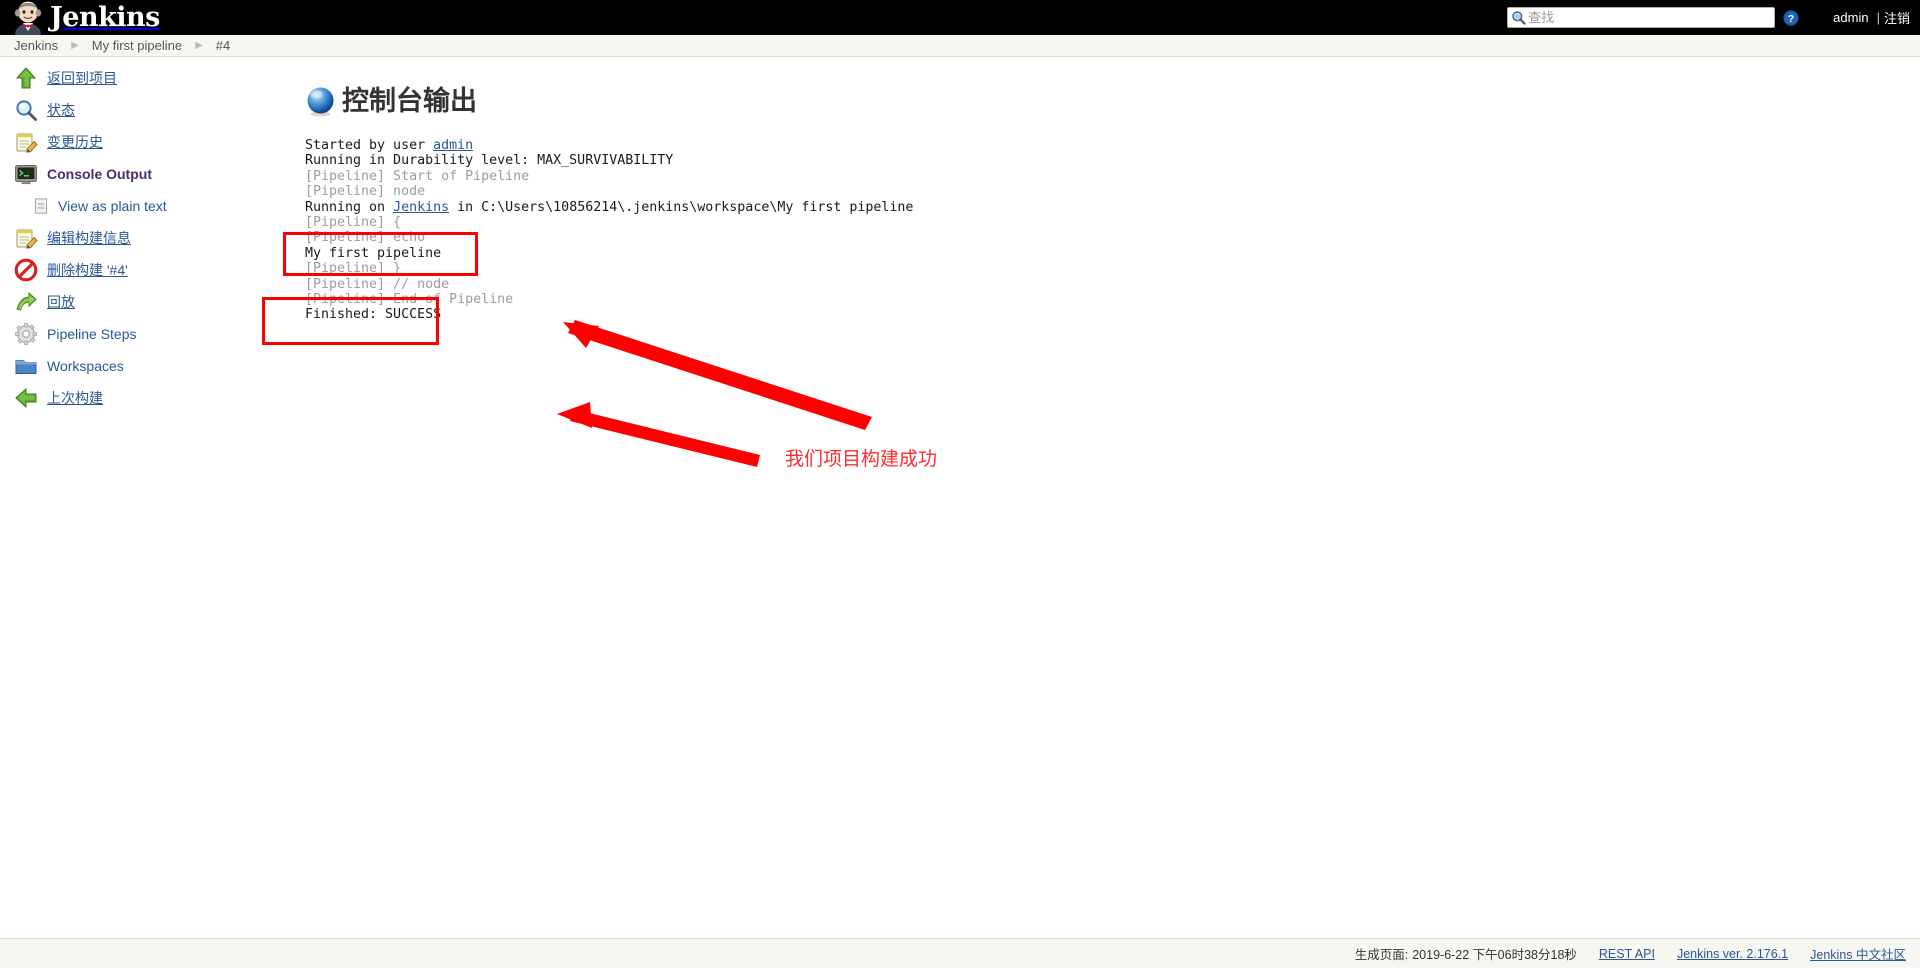 The width and height of the screenshot is (1920, 968). Describe the element at coordinates (36, 45) in the screenshot. I see `breadcrumb-item-jenkins: Jenkins` at that location.